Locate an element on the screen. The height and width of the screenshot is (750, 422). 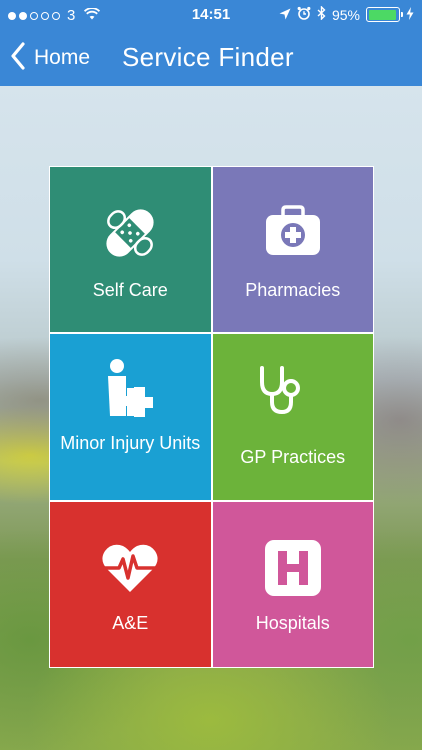
tile-label: Self Care is located at coordinates (130, 290).